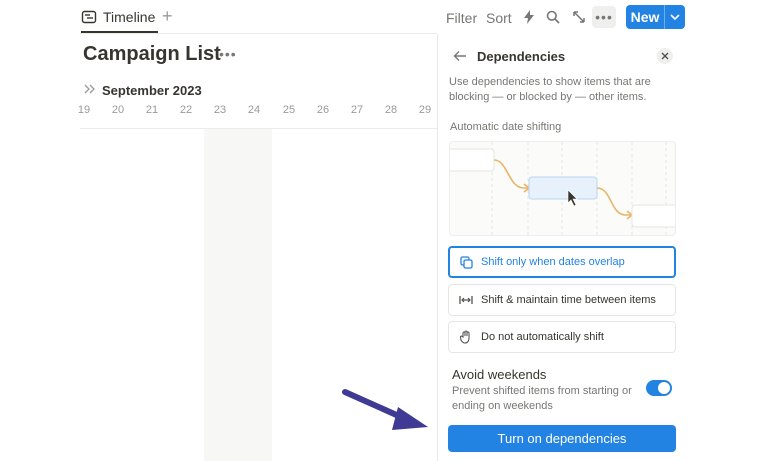  I want to click on option-shift-when-overlap: Shift only when dates overlap, so click(562, 262).